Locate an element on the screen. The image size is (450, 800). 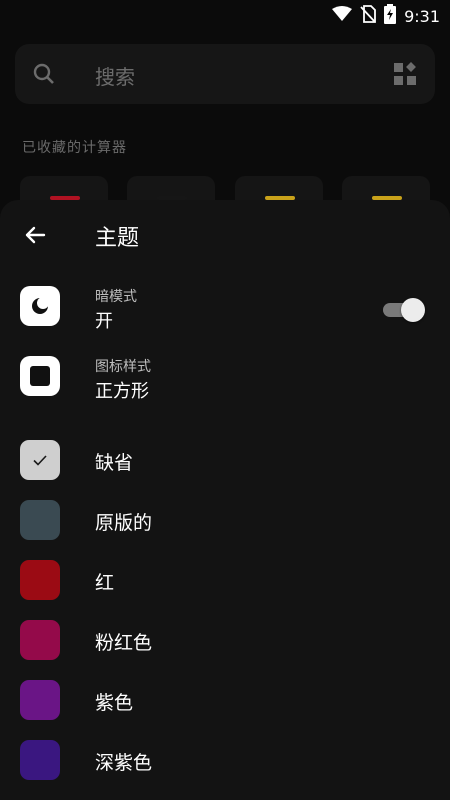
color-label: 缺省 is located at coordinates (114, 463).